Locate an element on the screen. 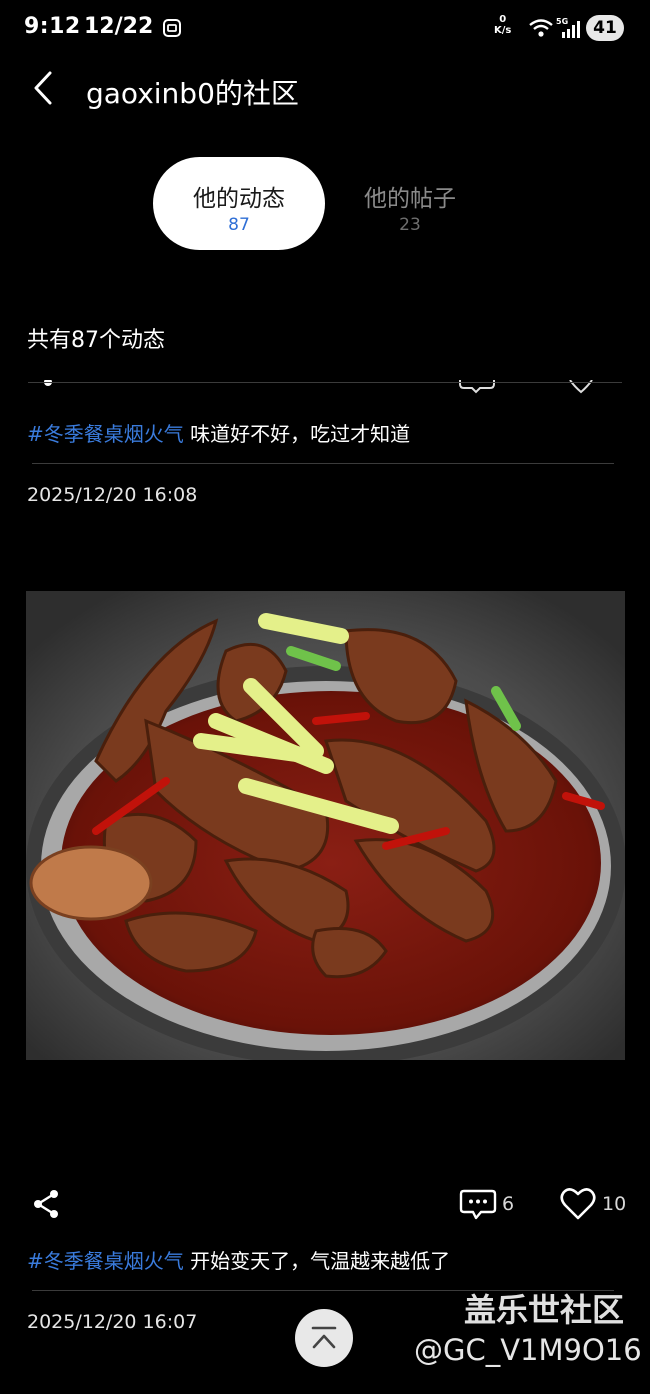 This screenshot has width=650, height=1394. like-count: 10 is located at coordinates (614, 1204).